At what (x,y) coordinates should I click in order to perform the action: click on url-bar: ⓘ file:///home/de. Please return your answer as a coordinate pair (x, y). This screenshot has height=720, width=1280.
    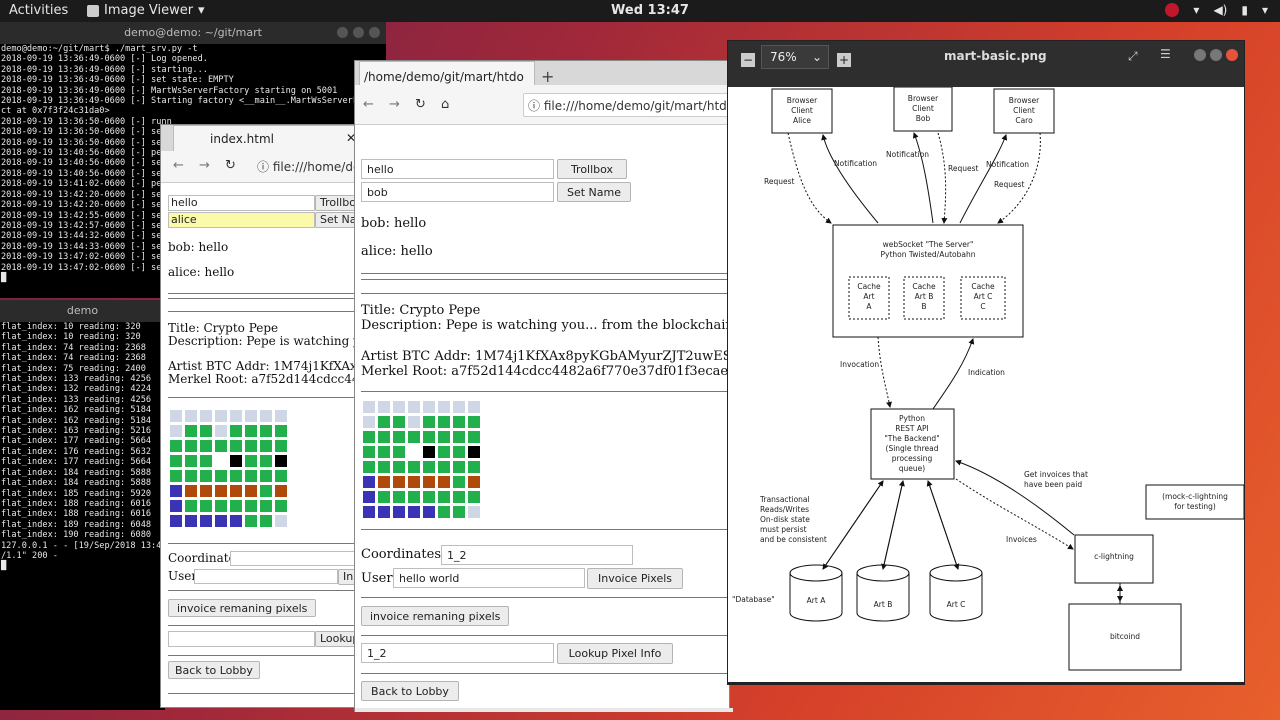
    Looking at the image, I should click on (306, 167).